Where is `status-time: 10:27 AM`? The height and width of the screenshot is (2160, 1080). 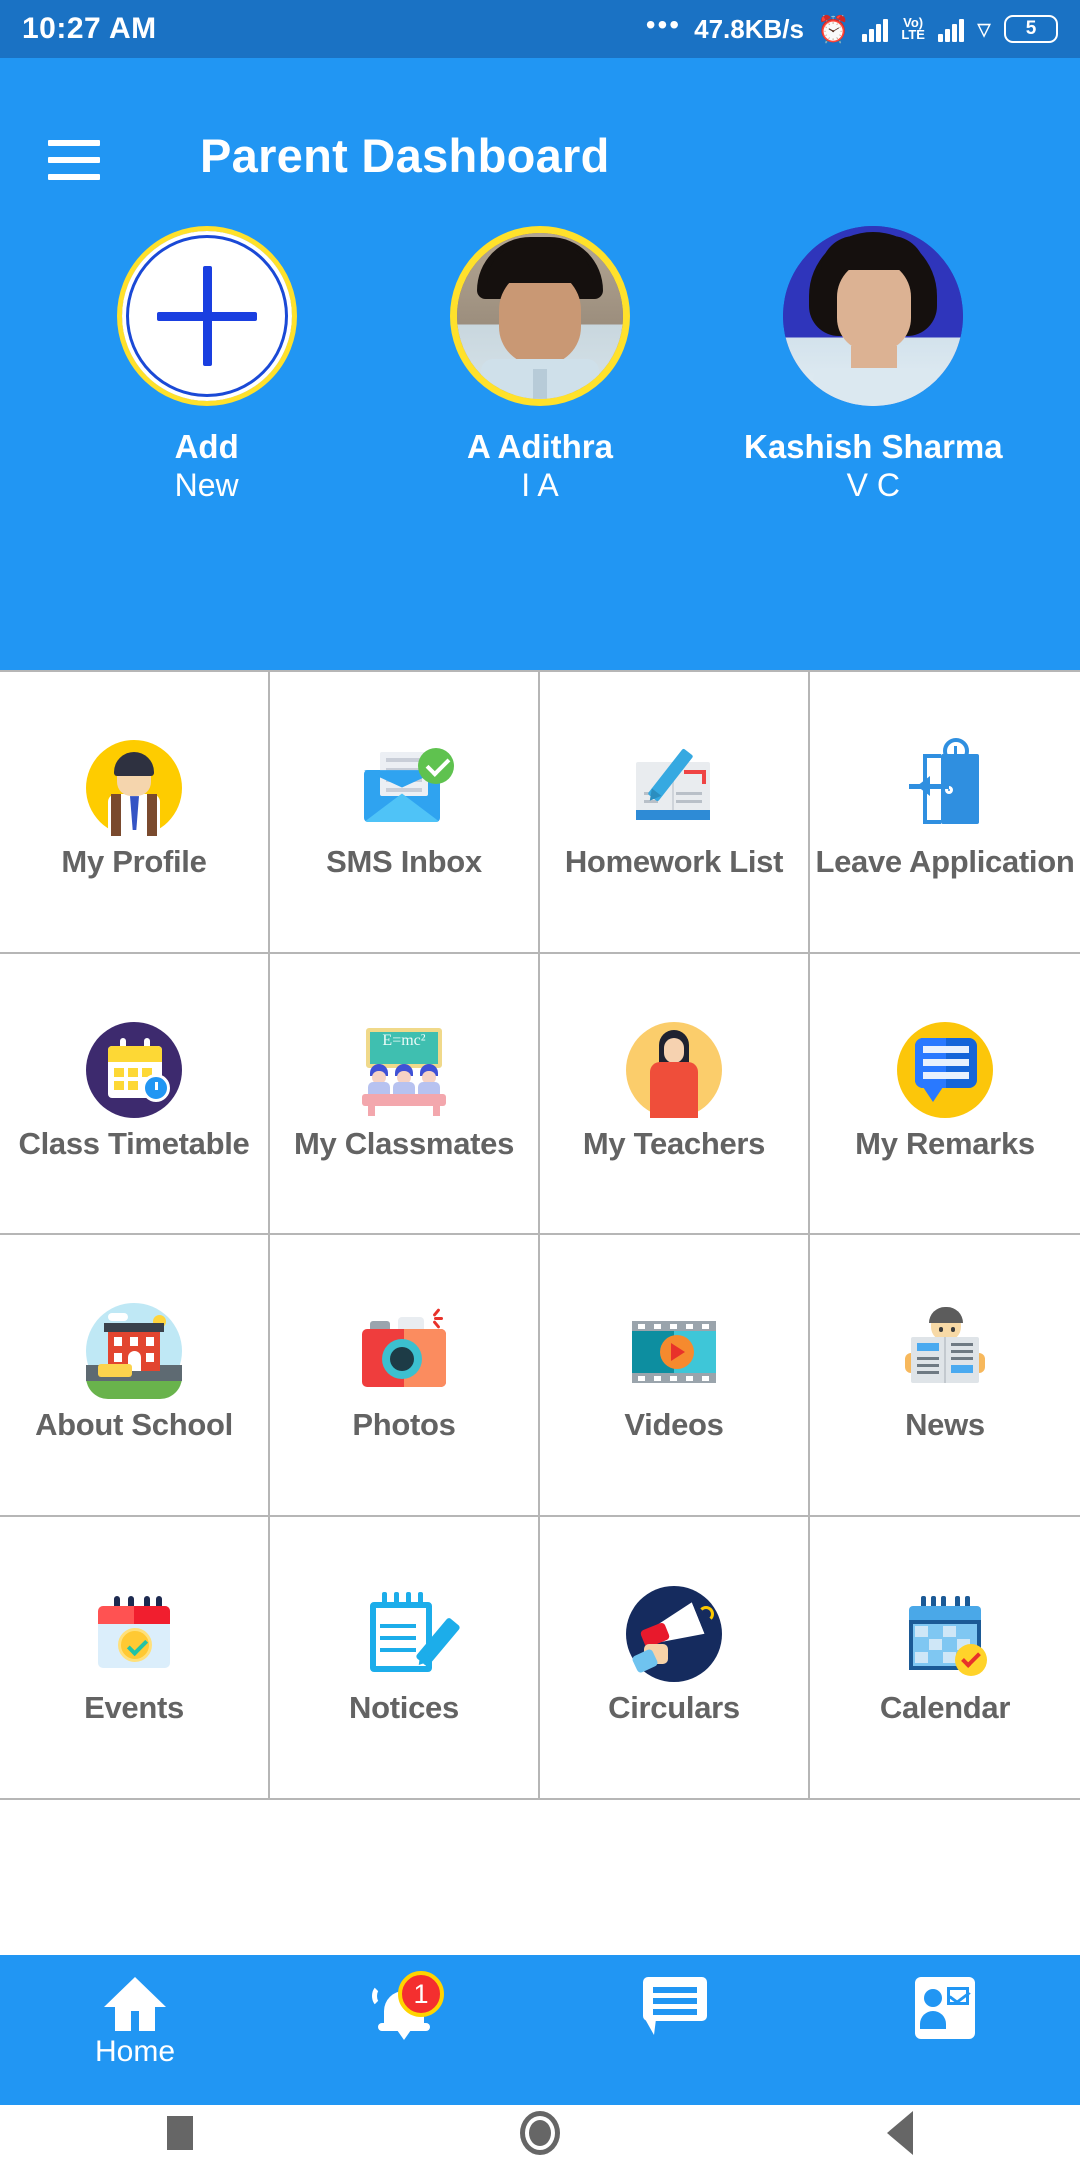
status-time: 10:27 AM is located at coordinates (89, 28).